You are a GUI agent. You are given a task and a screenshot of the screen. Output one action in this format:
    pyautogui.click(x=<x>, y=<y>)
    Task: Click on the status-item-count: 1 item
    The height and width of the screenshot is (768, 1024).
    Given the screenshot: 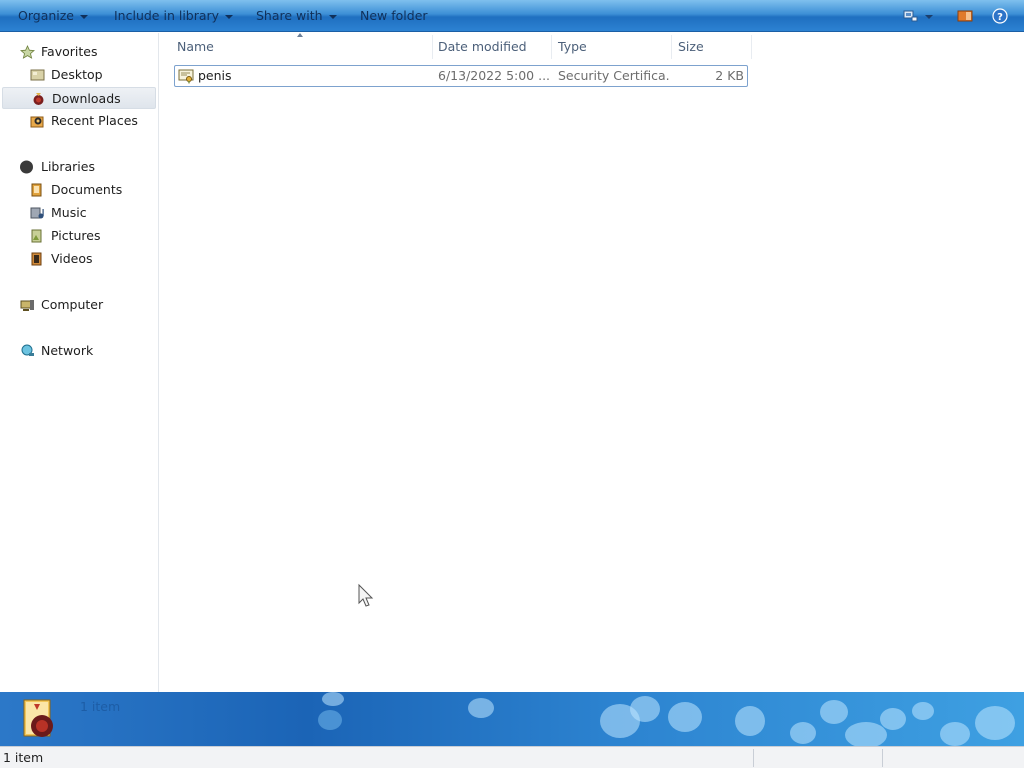 What is the action you would take?
    pyautogui.click(x=23, y=757)
    